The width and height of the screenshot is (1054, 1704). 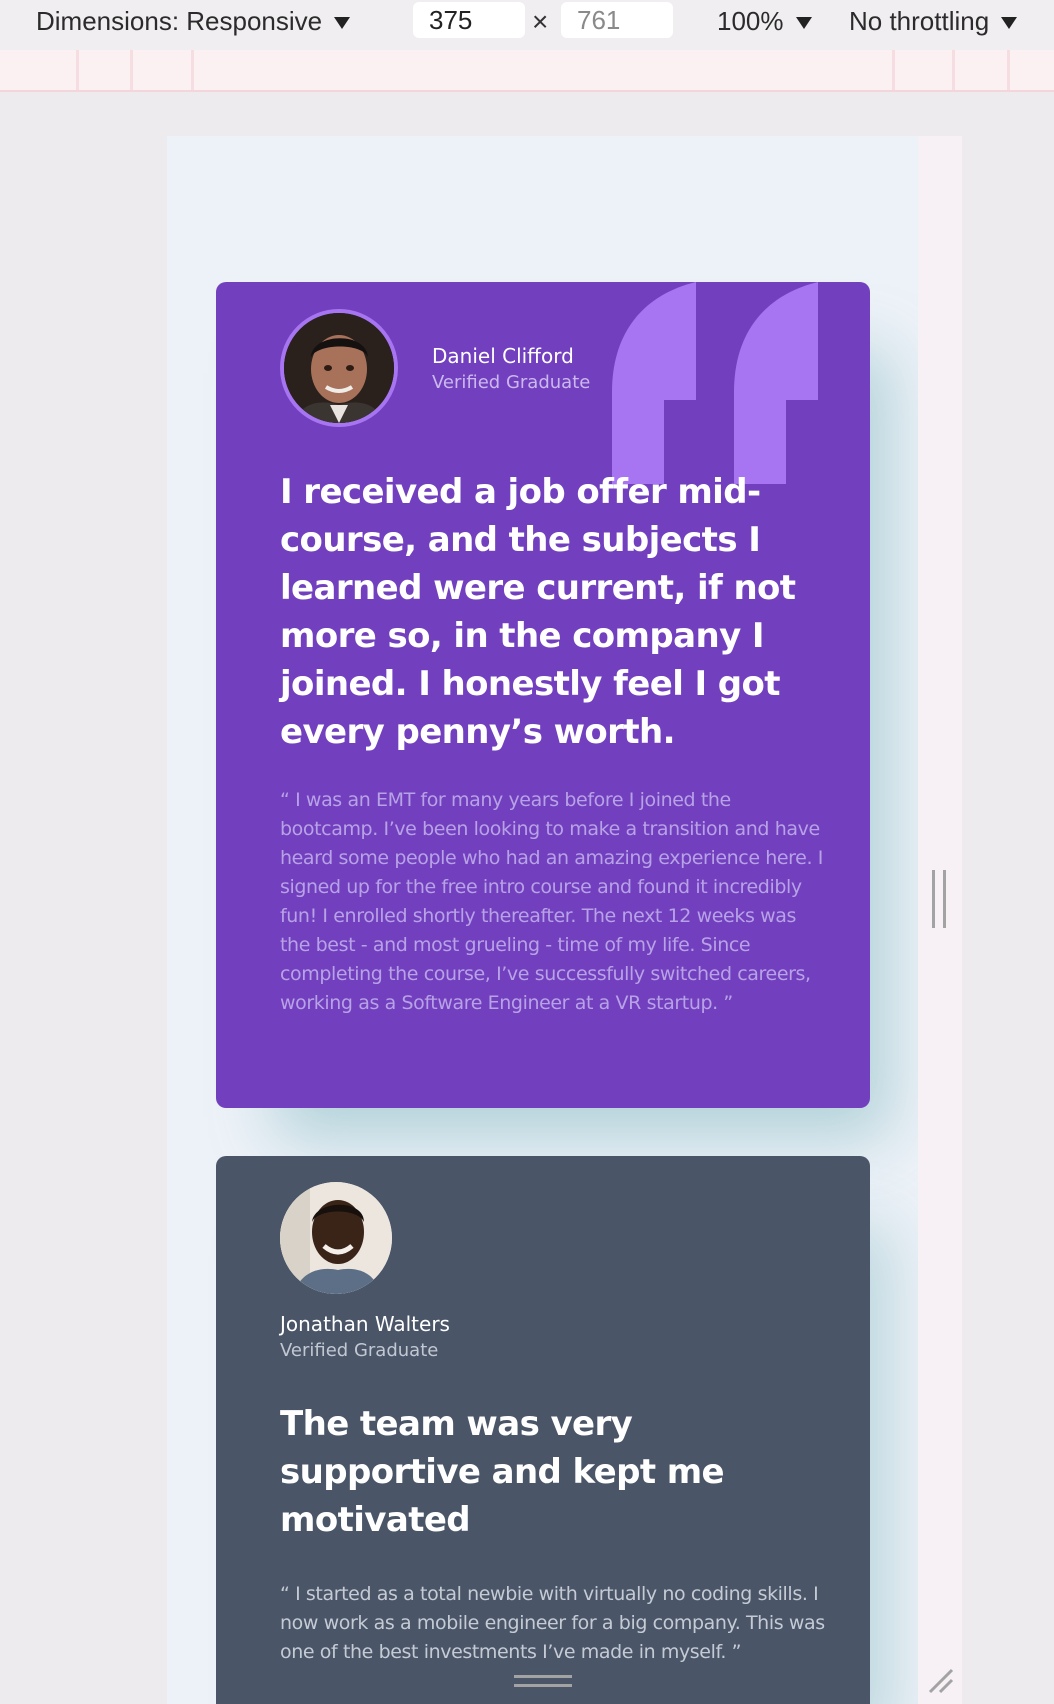 I want to click on zoom-dropdown: 100%, so click(x=764, y=21).